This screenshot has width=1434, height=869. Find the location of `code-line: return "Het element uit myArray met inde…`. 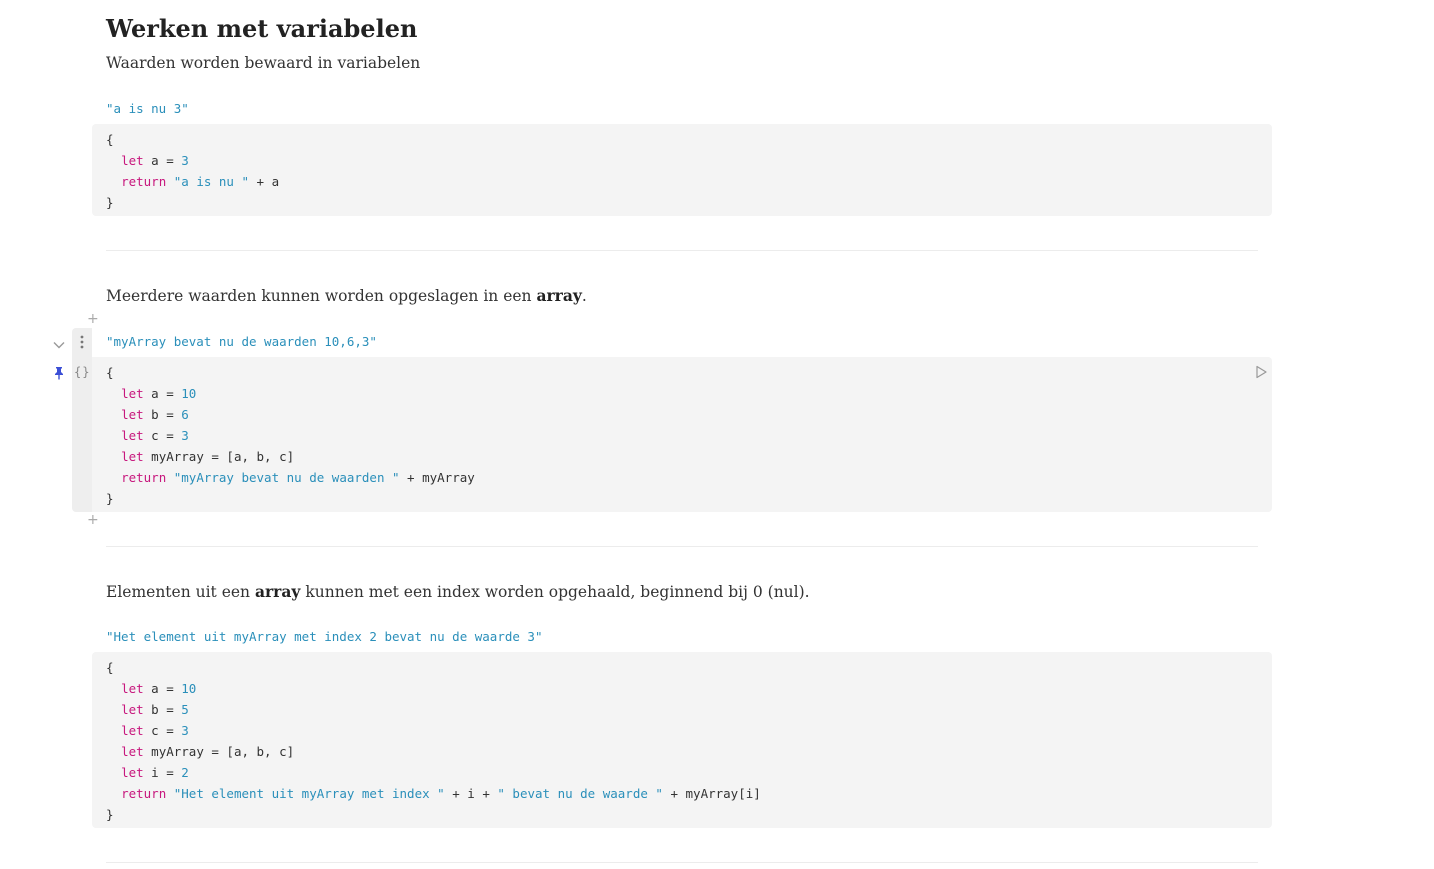

code-line: return "Het element uit myArray met inde… is located at coordinates (689, 793).